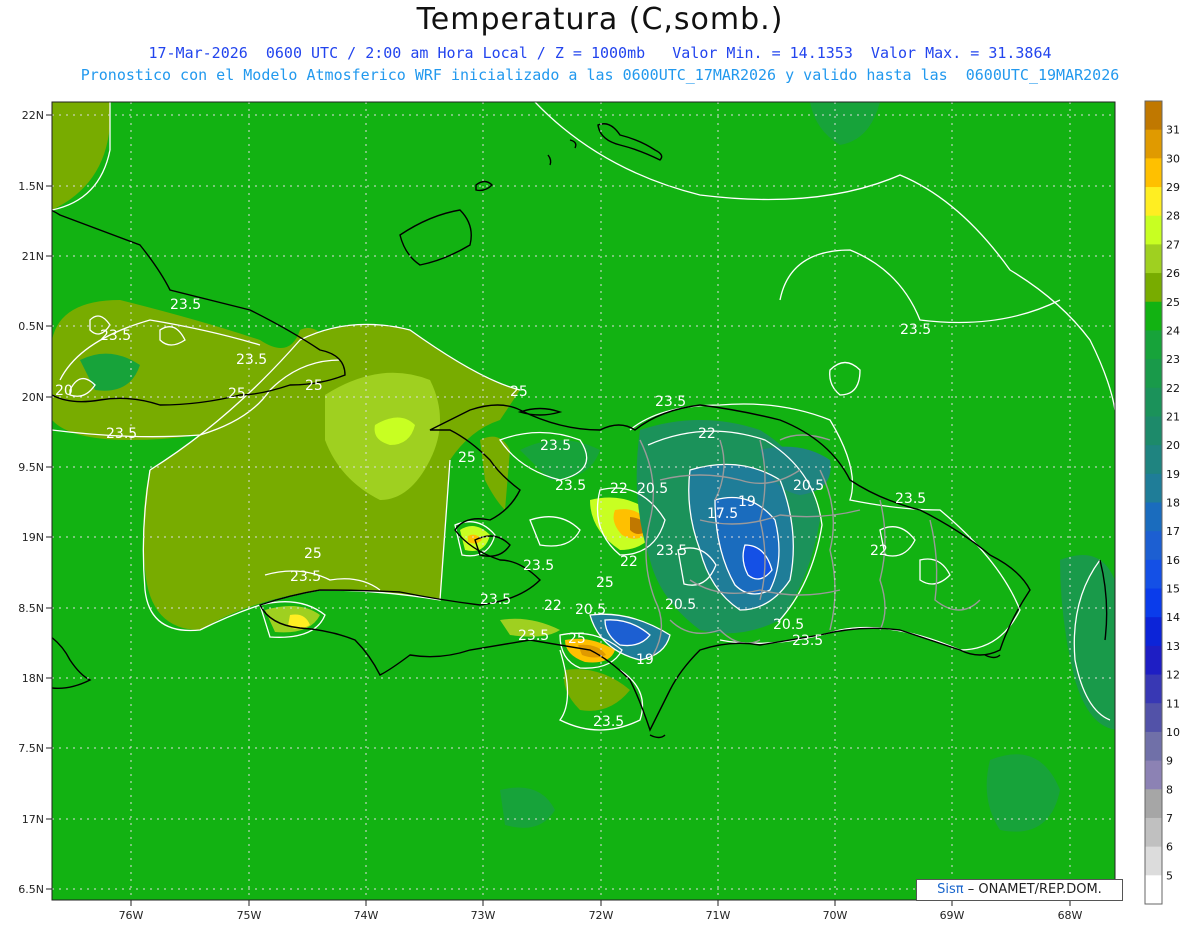  I want to click on colorbar-tick-label: 27, so click(1173, 244).